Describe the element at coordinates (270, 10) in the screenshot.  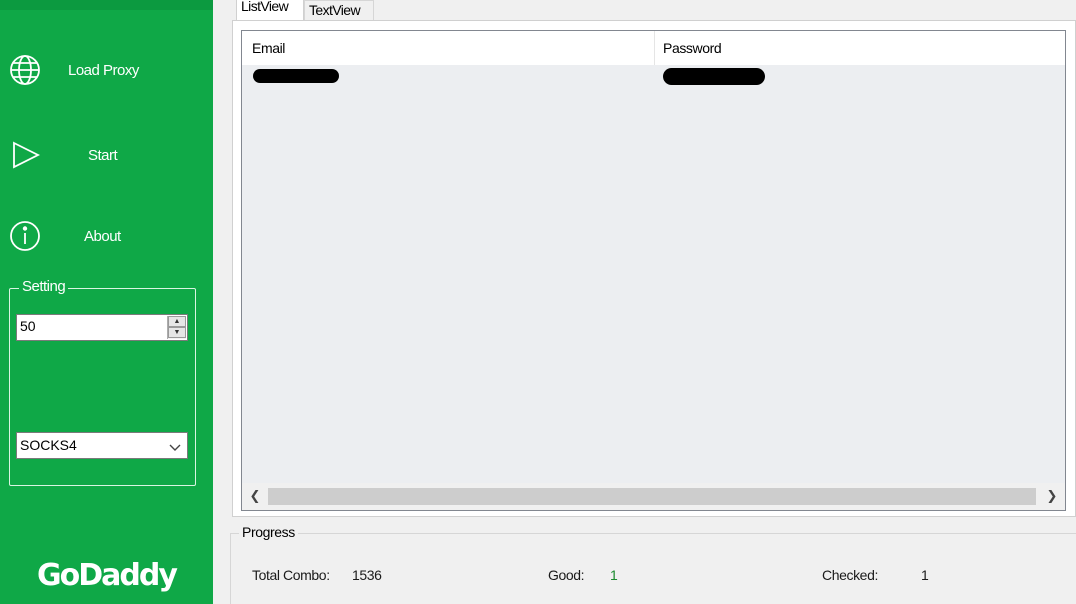
I see `tab-listview: ListView` at that location.